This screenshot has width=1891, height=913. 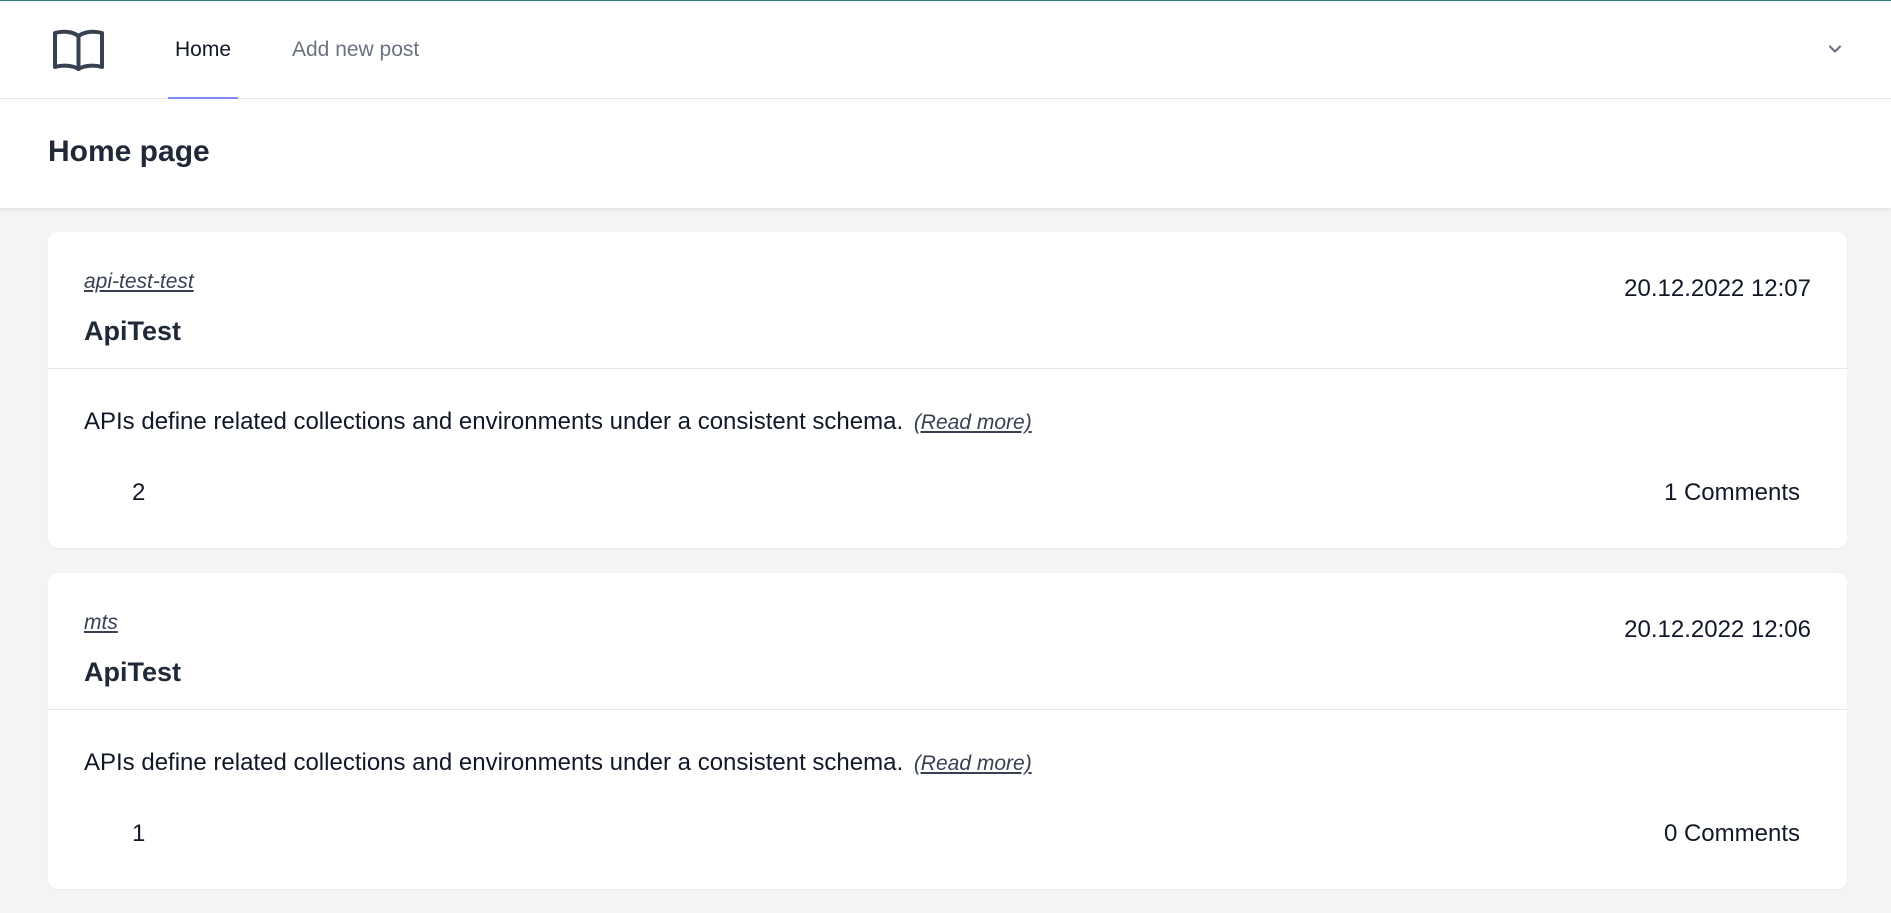 I want to click on post-votes-count: 1, so click(x=139, y=833).